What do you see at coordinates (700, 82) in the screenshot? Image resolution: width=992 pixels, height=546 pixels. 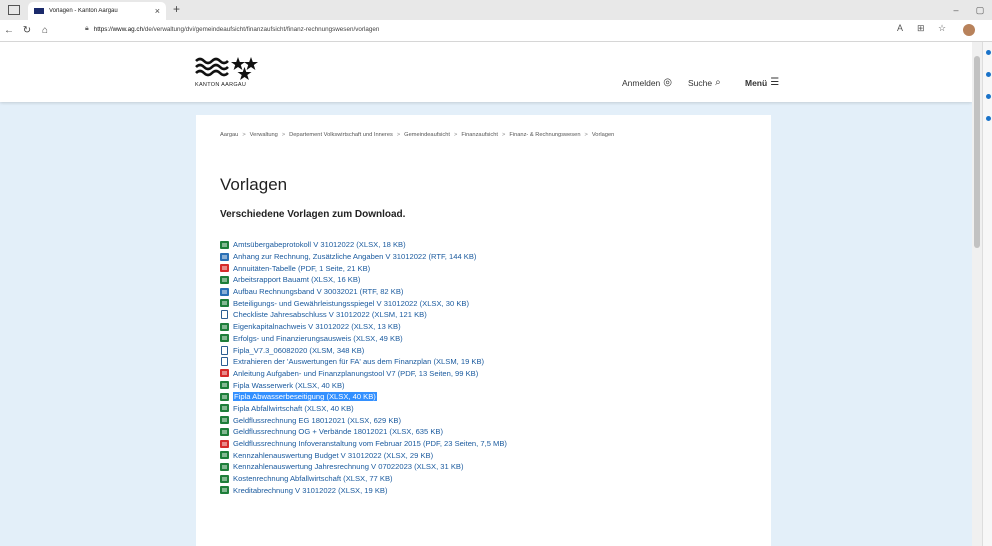 I see `search-label: Suche` at bounding box center [700, 82].